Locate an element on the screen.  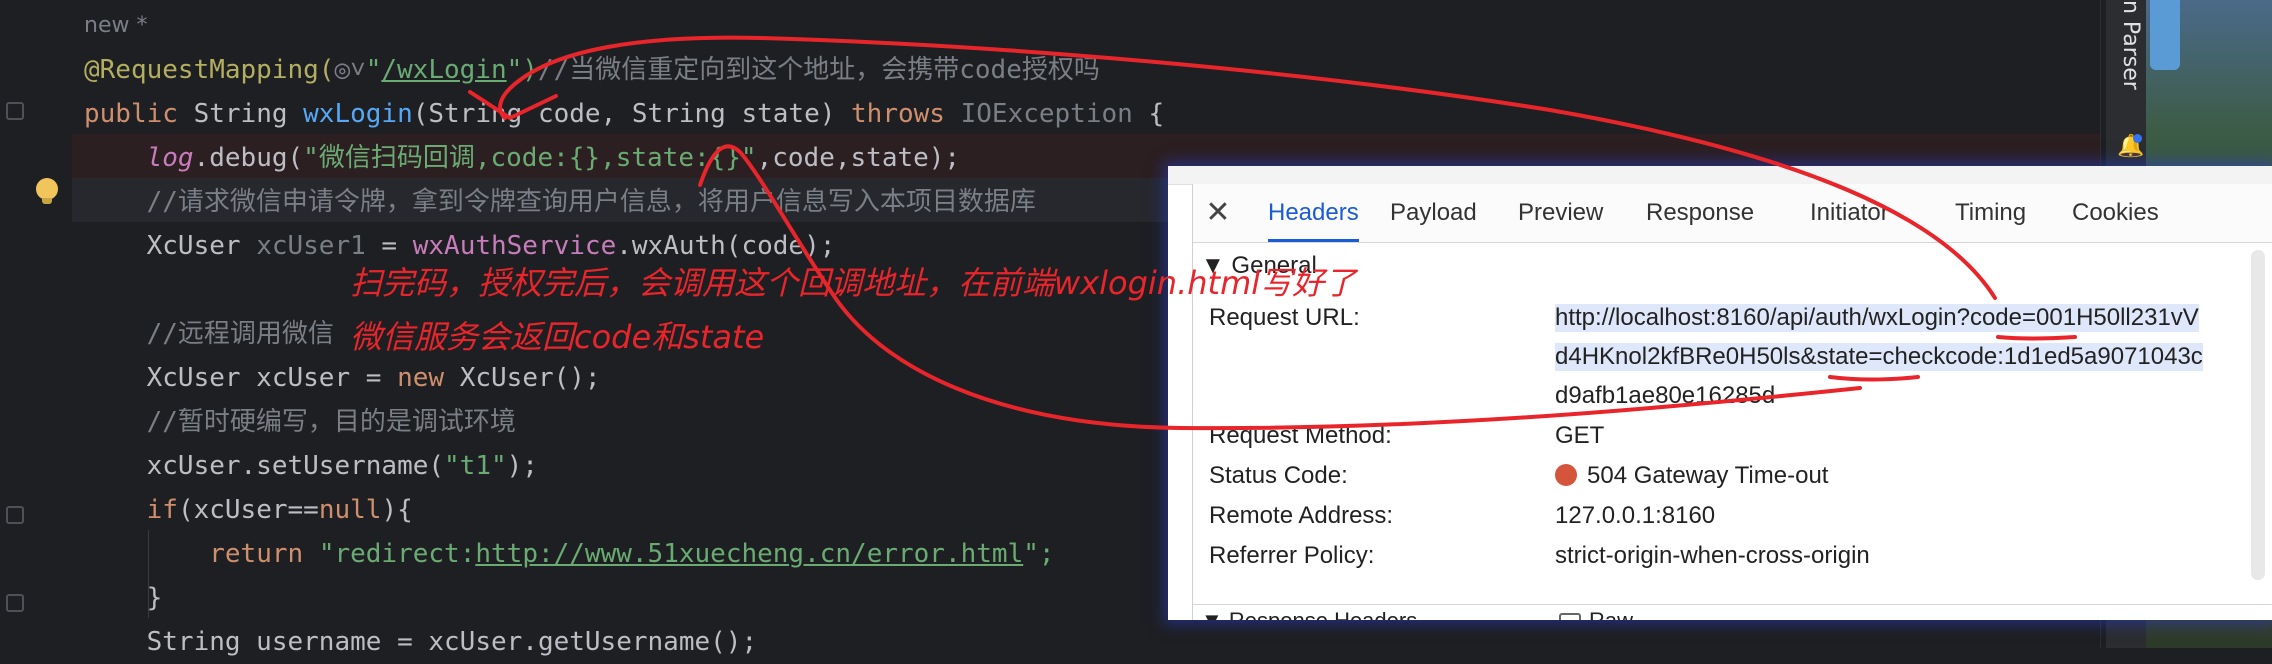
desktop-widget is located at coordinates (2165, 35).